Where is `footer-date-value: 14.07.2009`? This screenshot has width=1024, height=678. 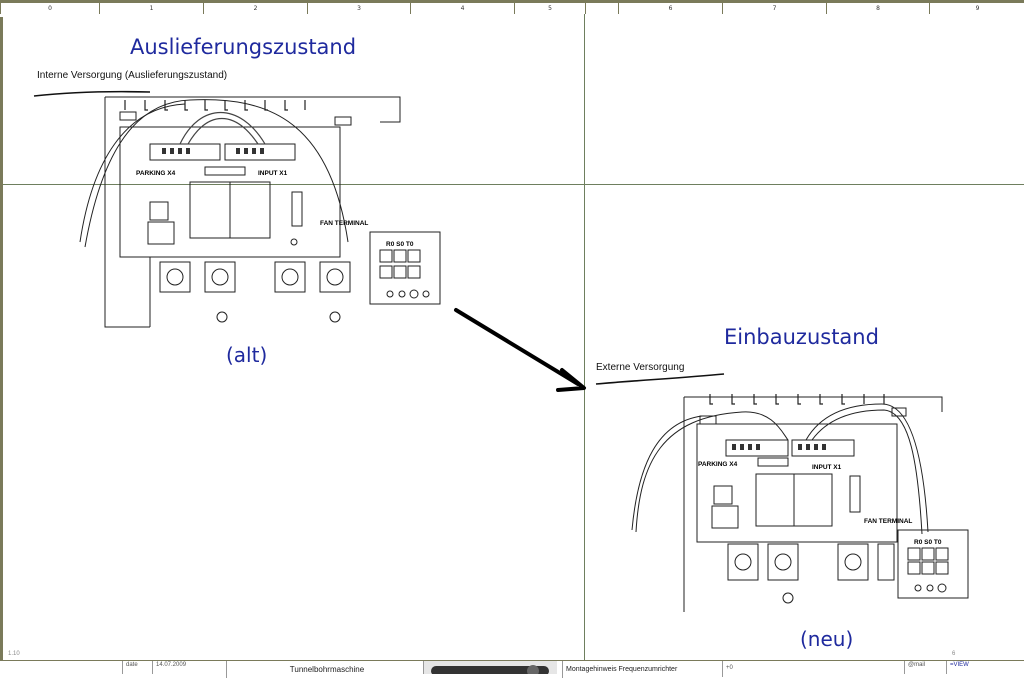 footer-date-value: 14.07.2009 is located at coordinates (189, 667).